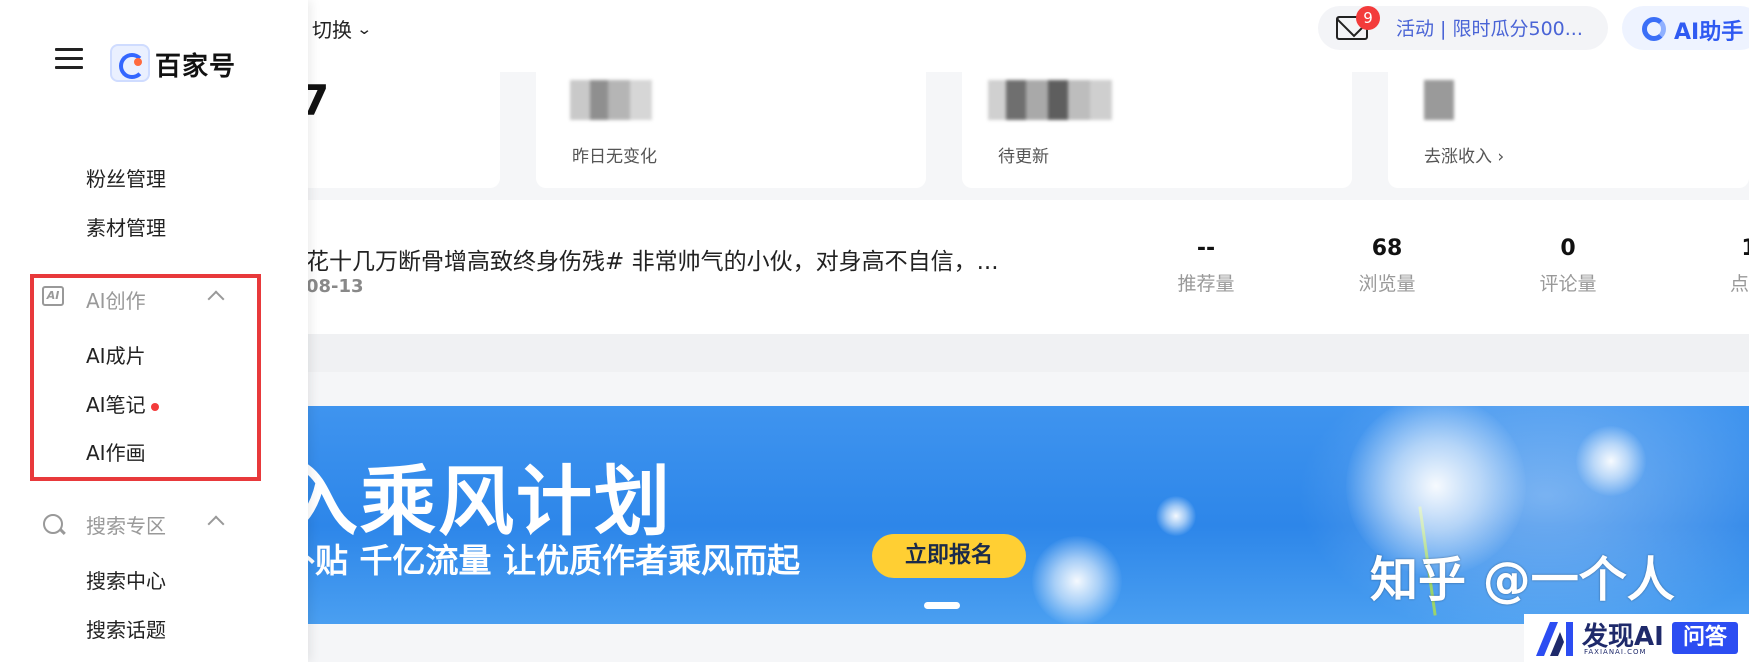 The width and height of the screenshot is (1749, 662). I want to click on faxian-ai-logo-icon, so click(1554, 639).